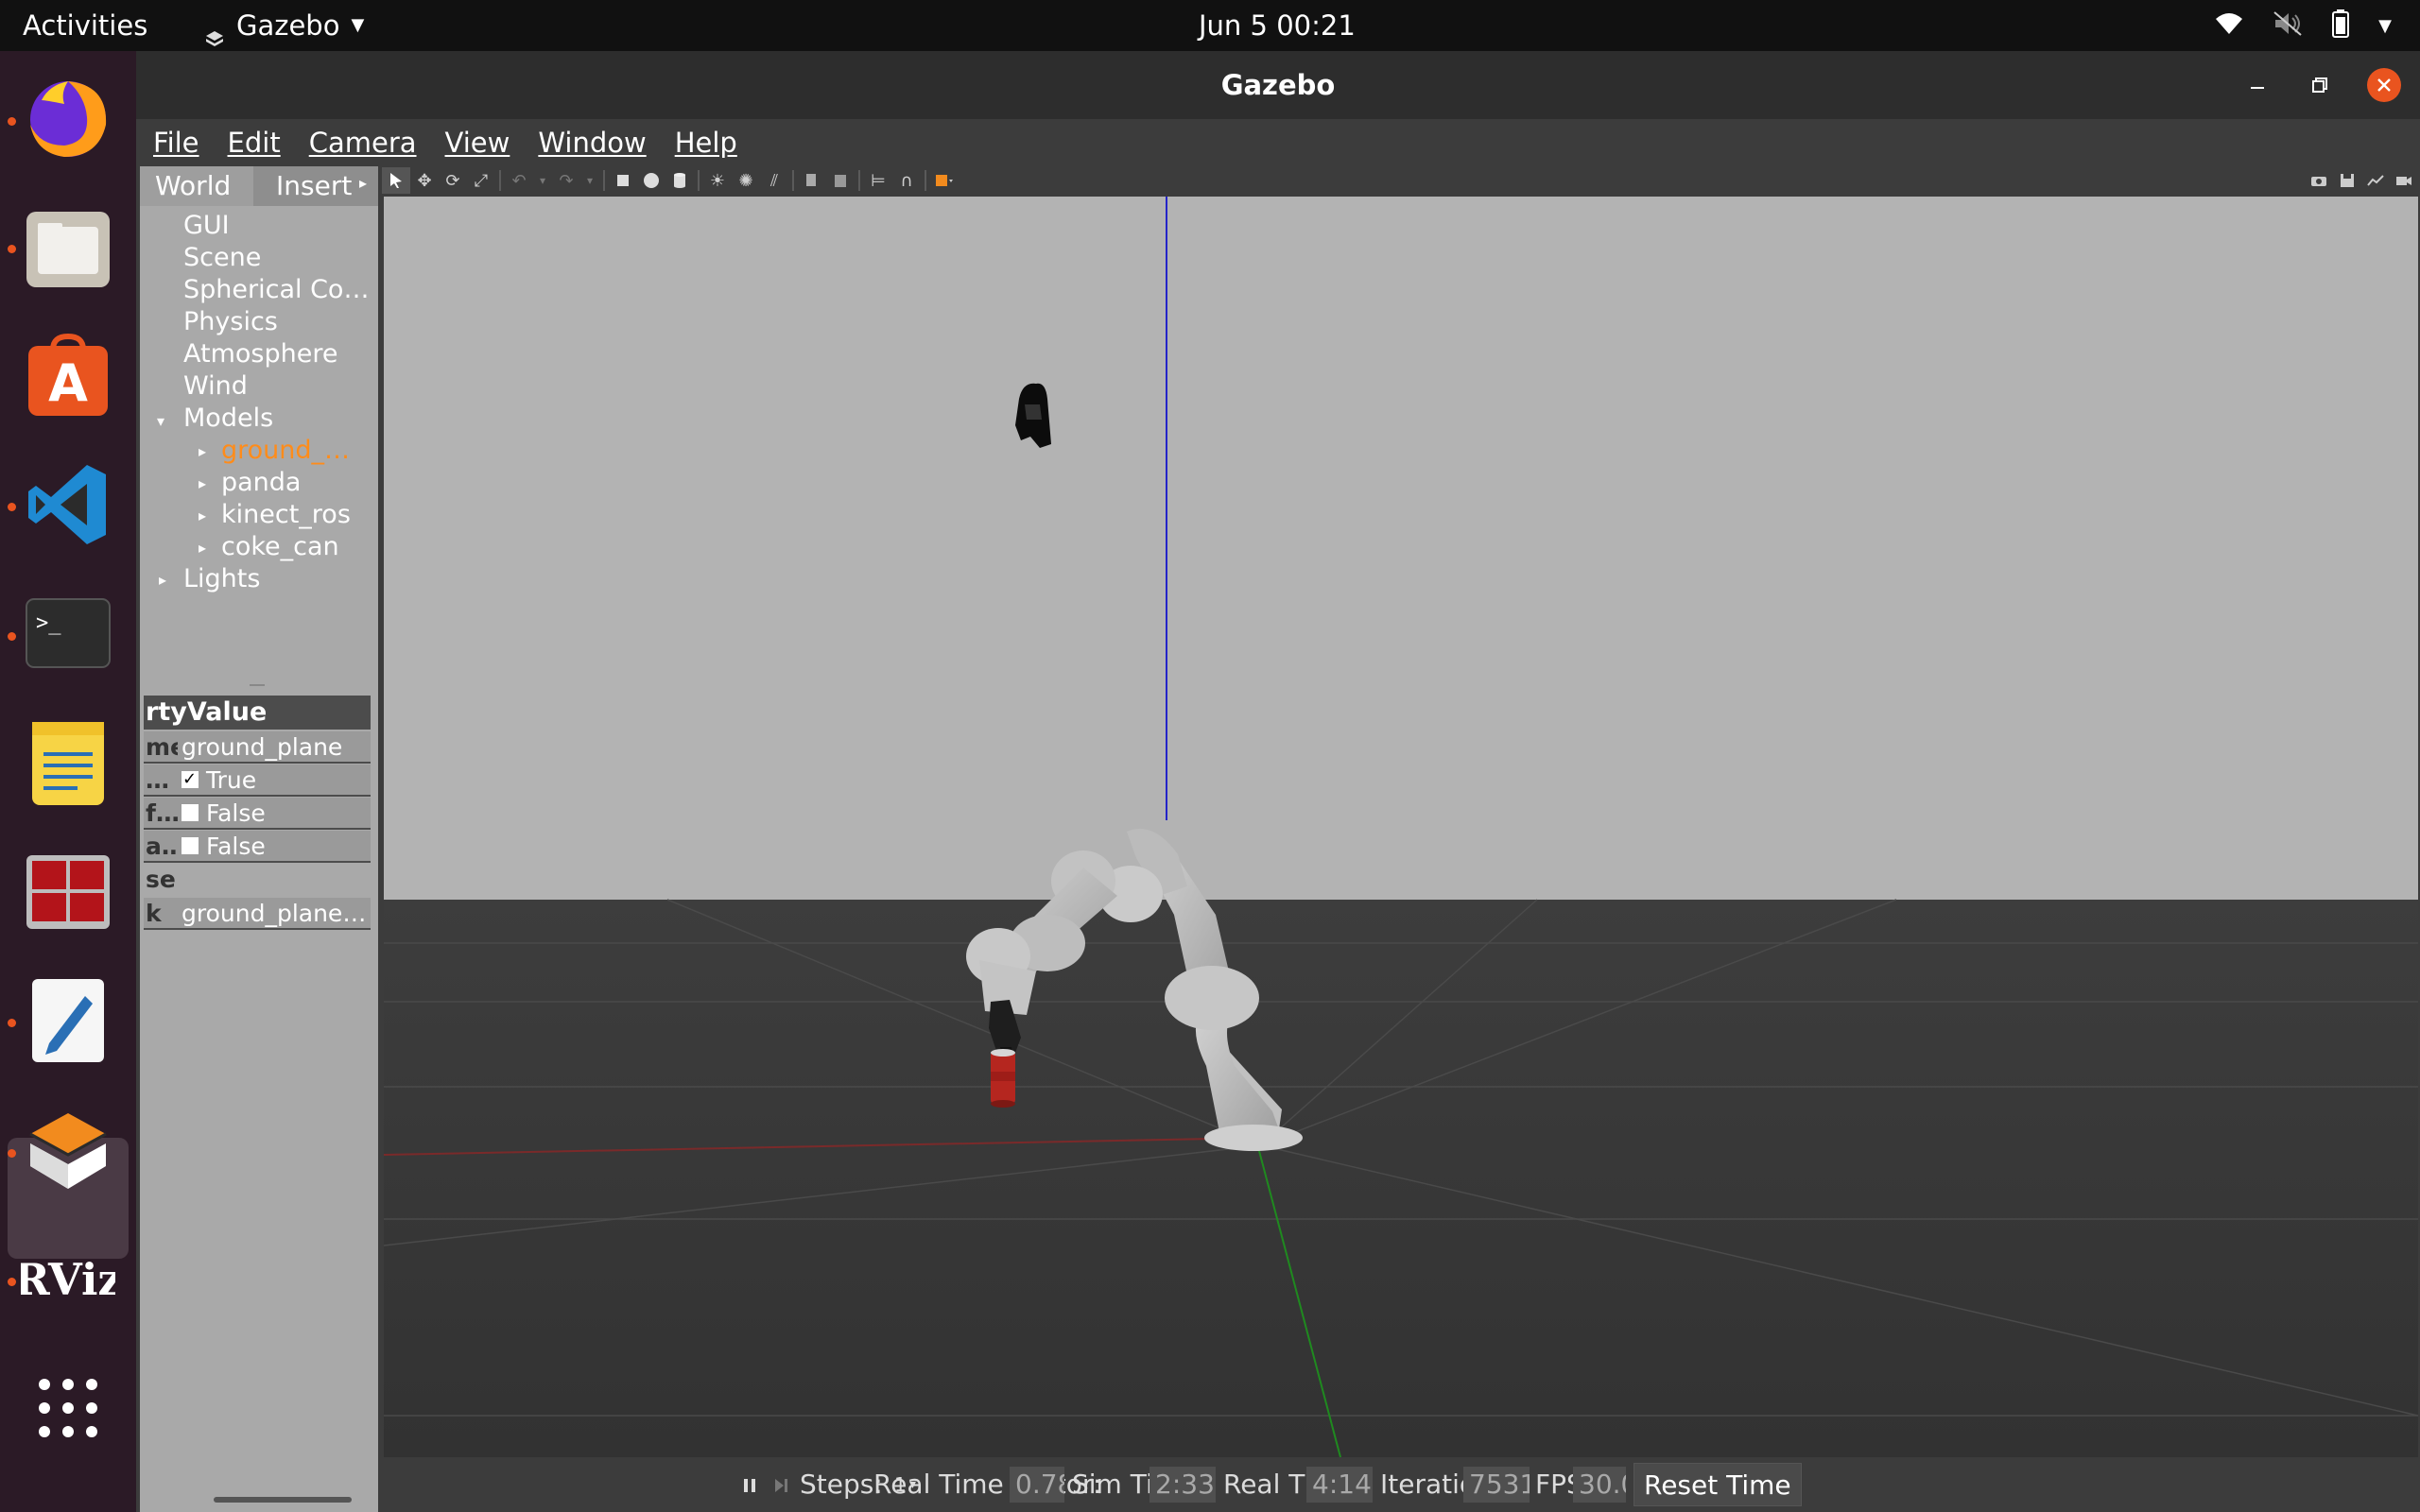 The height and width of the screenshot is (1512, 2420). Describe the element at coordinates (161, 421) in the screenshot. I see `expand-down-icon: ▾` at that location.